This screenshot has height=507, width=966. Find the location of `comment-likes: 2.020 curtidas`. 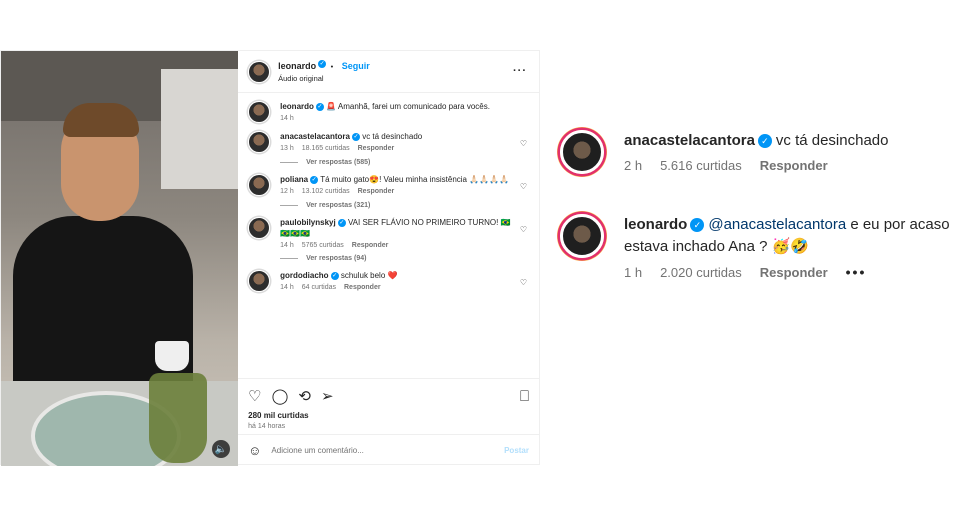

comment-likes: 2.020 curtidas is located at coordinates (701, 272).